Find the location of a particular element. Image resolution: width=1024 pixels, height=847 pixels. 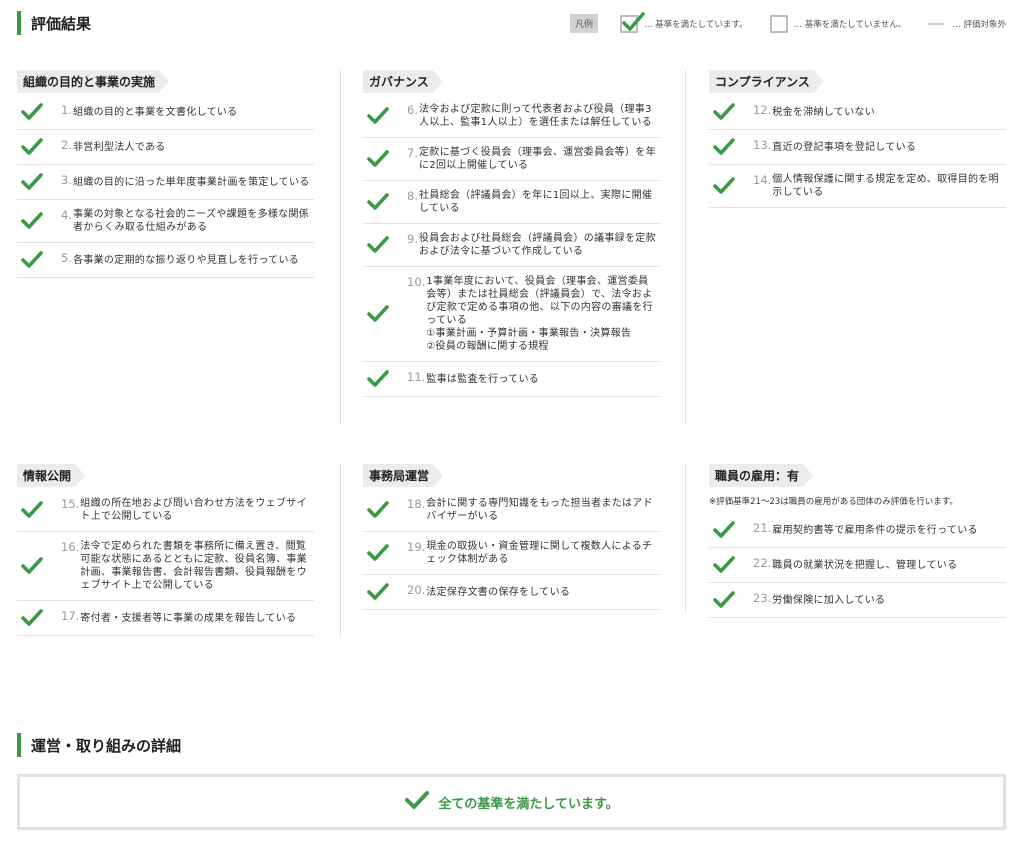

criterion-text: 個人情報保護に関する規定を定め、取得目的を明示している is located at coordinates (885, 186).